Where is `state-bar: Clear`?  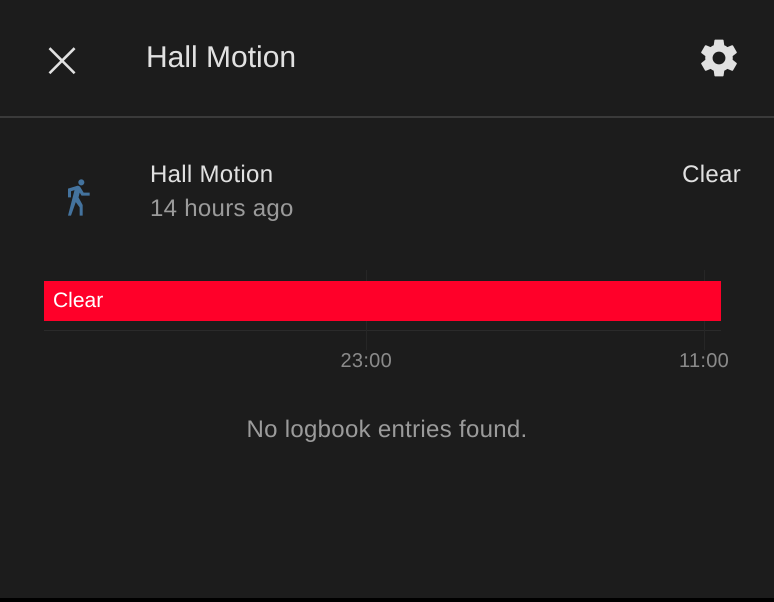
state-bar: Clear is located at coordinates (382, 301).